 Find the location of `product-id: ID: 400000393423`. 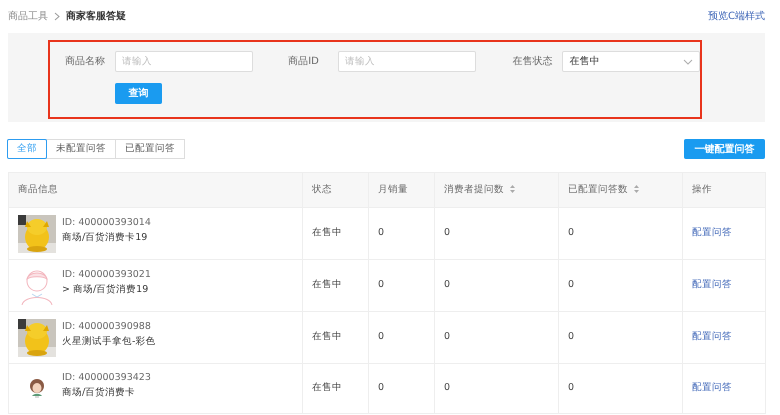

product-id: ID: 400000393423 is located at coordinates (106, 377).